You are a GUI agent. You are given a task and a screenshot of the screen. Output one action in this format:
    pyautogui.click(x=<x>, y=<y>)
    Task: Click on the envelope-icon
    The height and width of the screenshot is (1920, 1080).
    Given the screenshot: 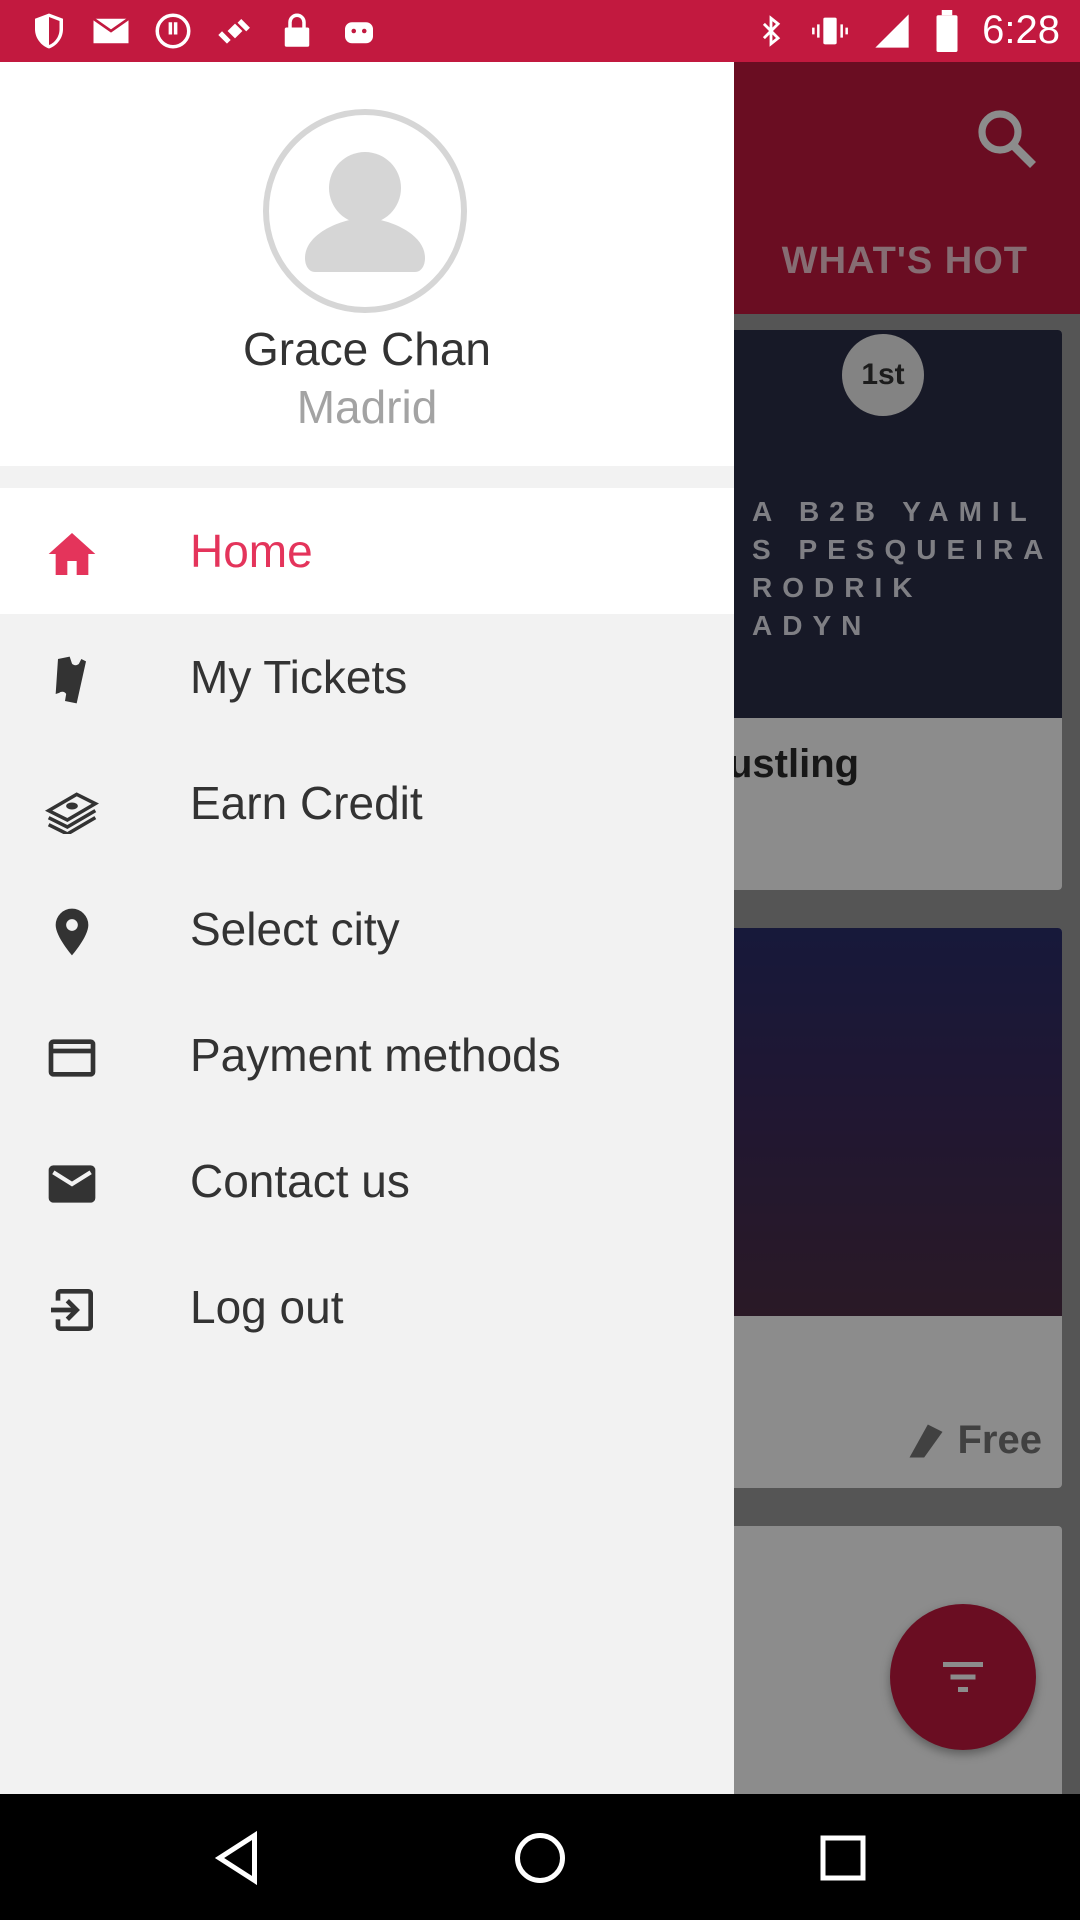 What is the action you would take?
    pyautogui.click(x=72, y=1184)
    